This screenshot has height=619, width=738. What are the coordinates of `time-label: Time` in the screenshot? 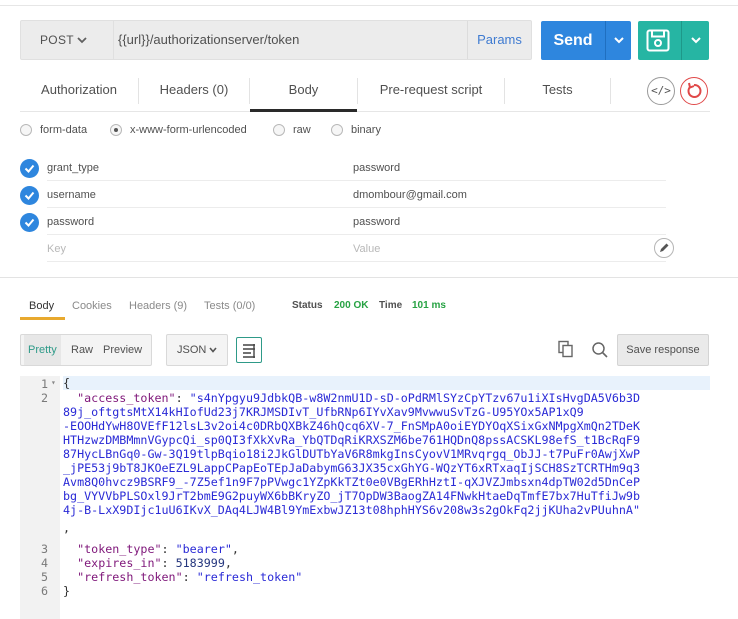 It's located at (391, 305).